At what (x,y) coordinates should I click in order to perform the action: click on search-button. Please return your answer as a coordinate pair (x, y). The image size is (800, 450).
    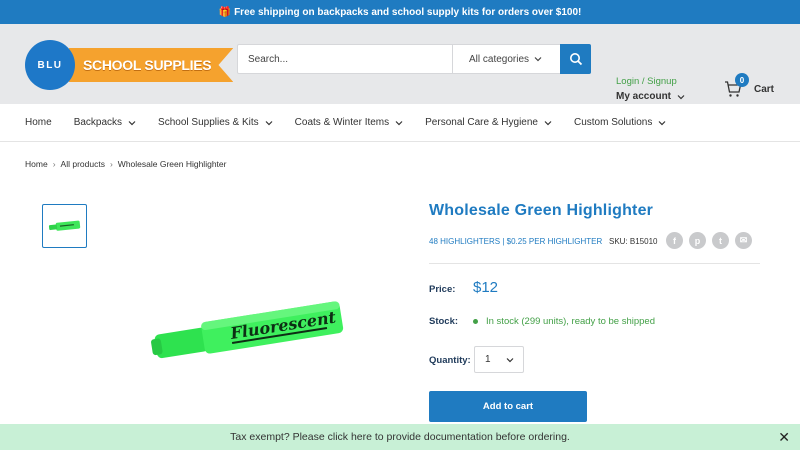
    Looking at the image, I should click on (575, 59).